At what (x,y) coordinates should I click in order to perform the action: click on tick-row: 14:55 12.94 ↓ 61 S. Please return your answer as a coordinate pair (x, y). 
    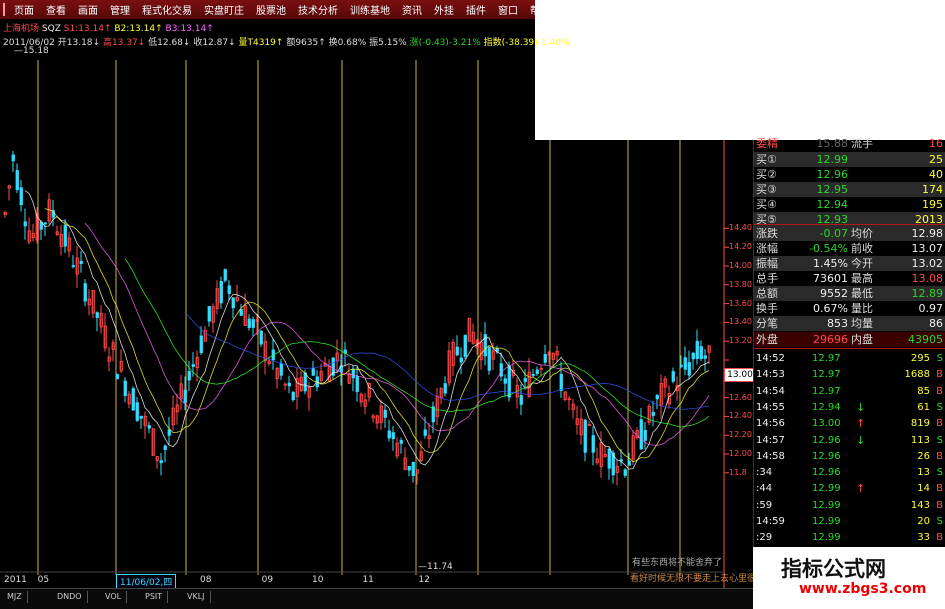
    Looking at the image, I should click on (849, 408).